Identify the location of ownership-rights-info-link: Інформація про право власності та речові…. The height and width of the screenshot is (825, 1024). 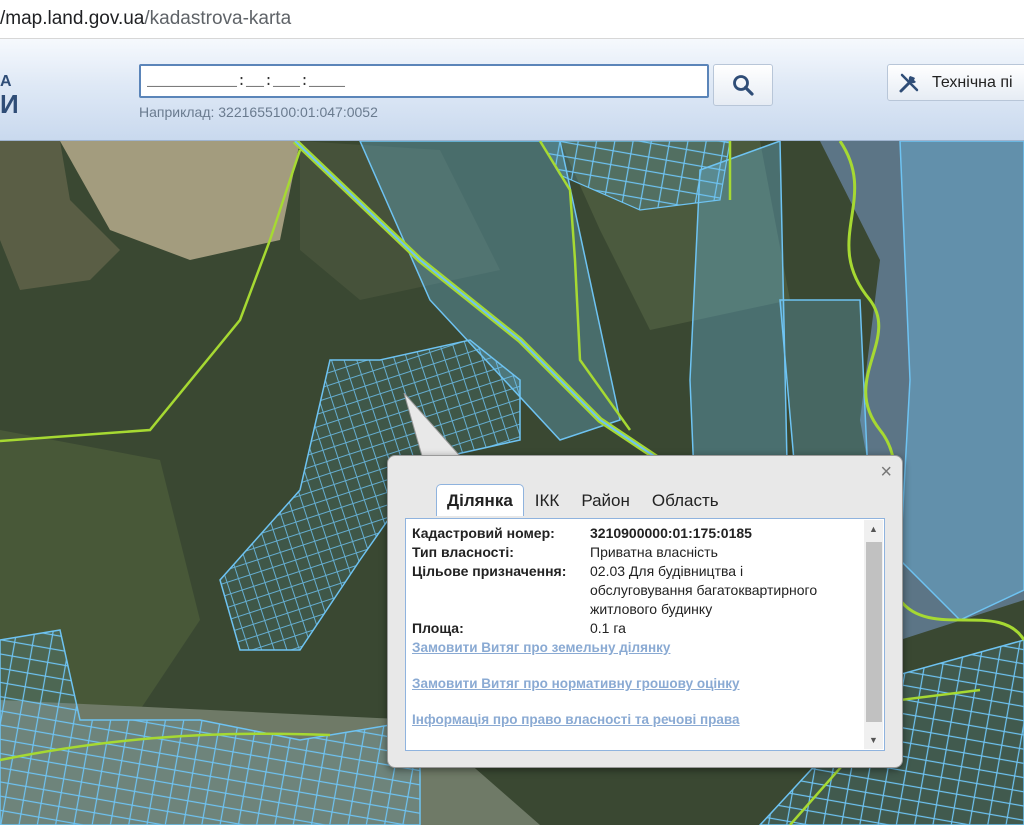
(576, 719).